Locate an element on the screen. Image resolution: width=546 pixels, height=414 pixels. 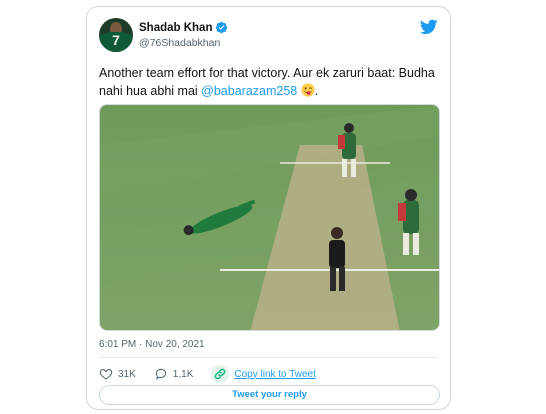
author-avatar: 7 is located at coordinates (116, 35).